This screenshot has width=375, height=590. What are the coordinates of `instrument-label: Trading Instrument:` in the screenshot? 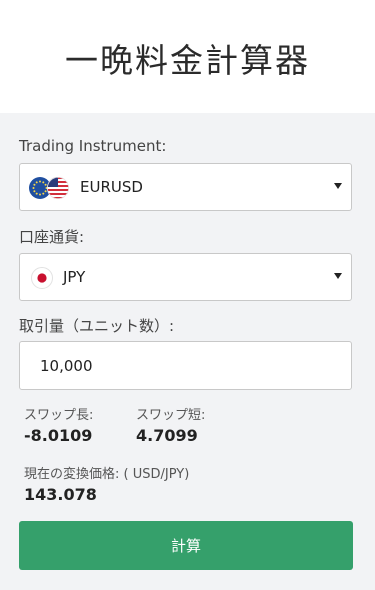 It's located at (93, 146).